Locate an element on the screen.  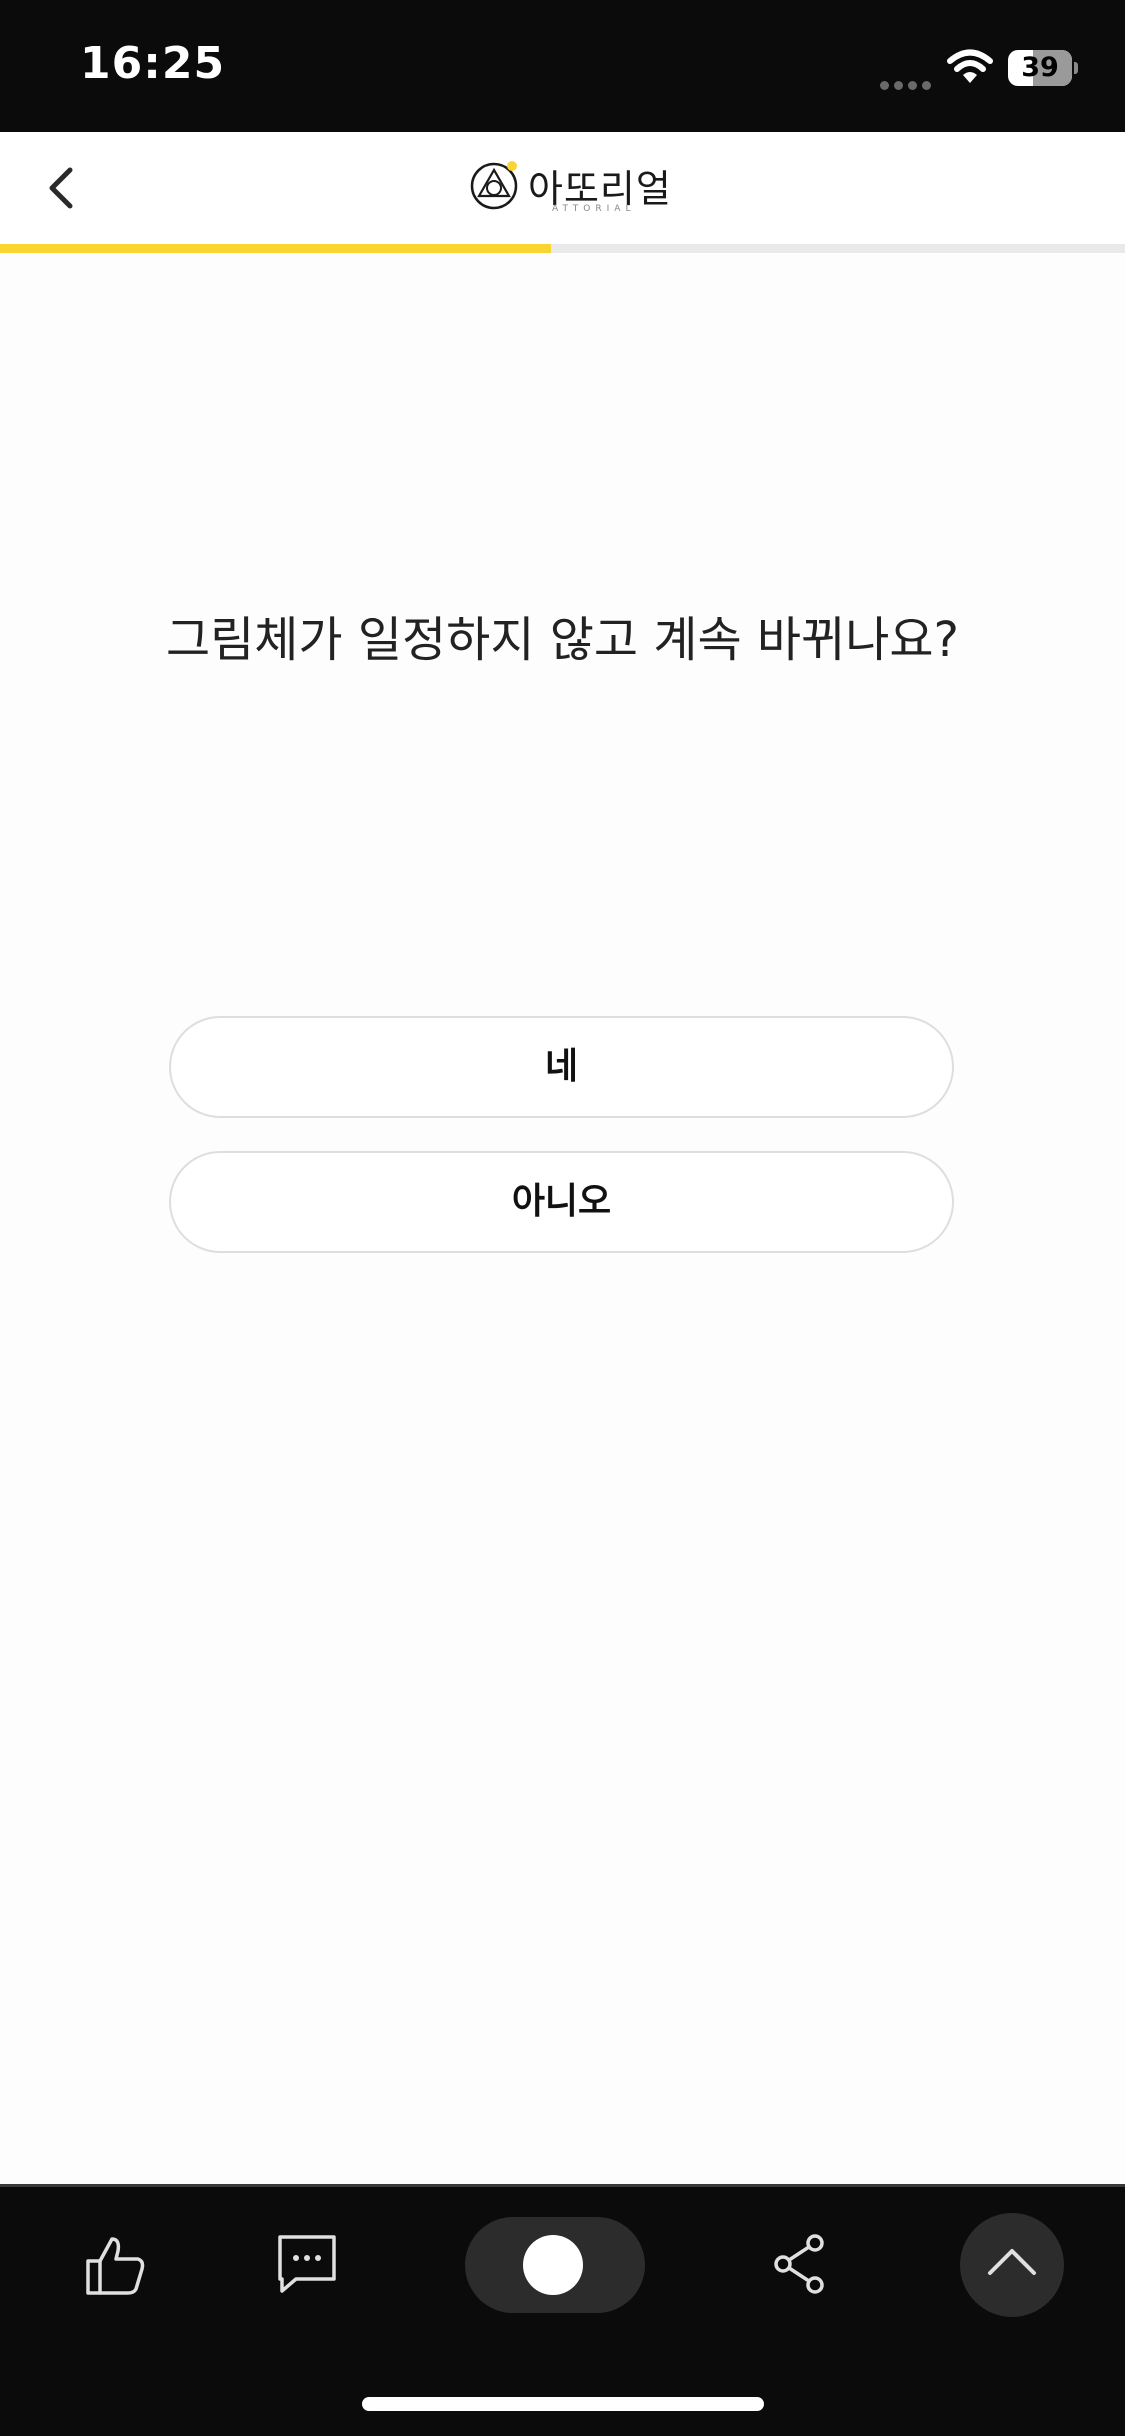
battery-body: 39 is located at coordinates (1040, 68).